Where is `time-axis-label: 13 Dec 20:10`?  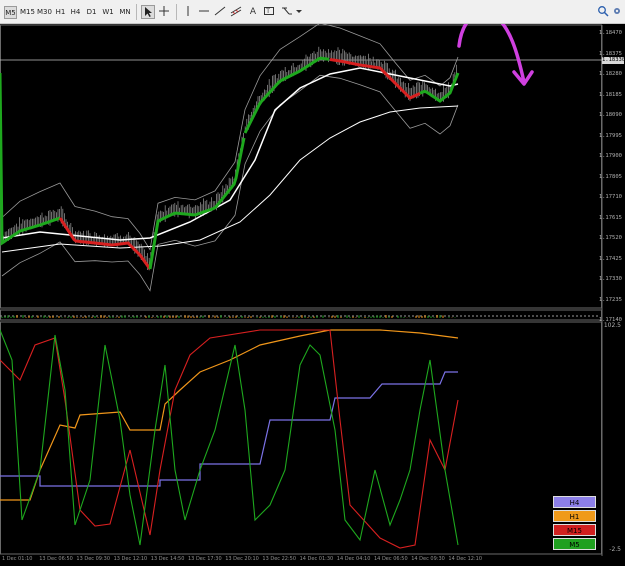 time-axis-label: 13 Dec 20:10 is located at coordinates (242, 559).